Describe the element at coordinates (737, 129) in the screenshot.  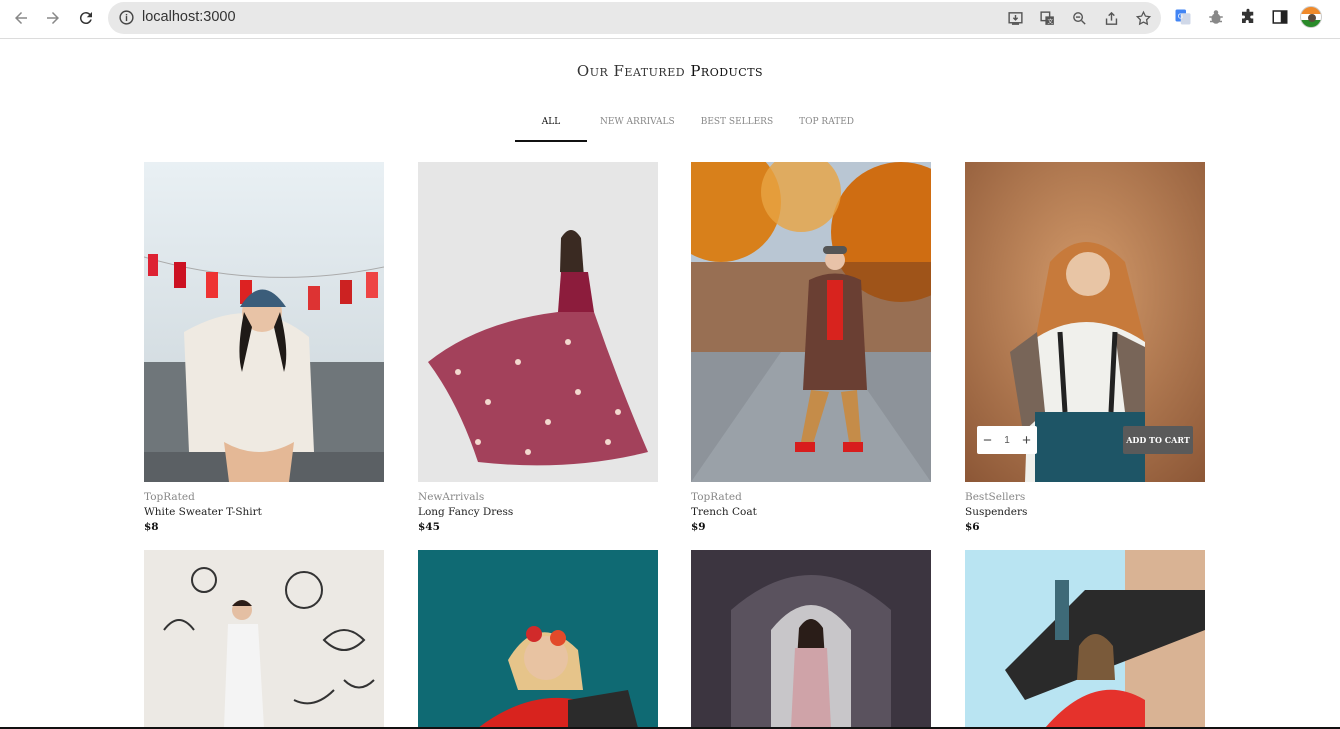
I see `tab-best-sellers: Best Sellers` at that location.